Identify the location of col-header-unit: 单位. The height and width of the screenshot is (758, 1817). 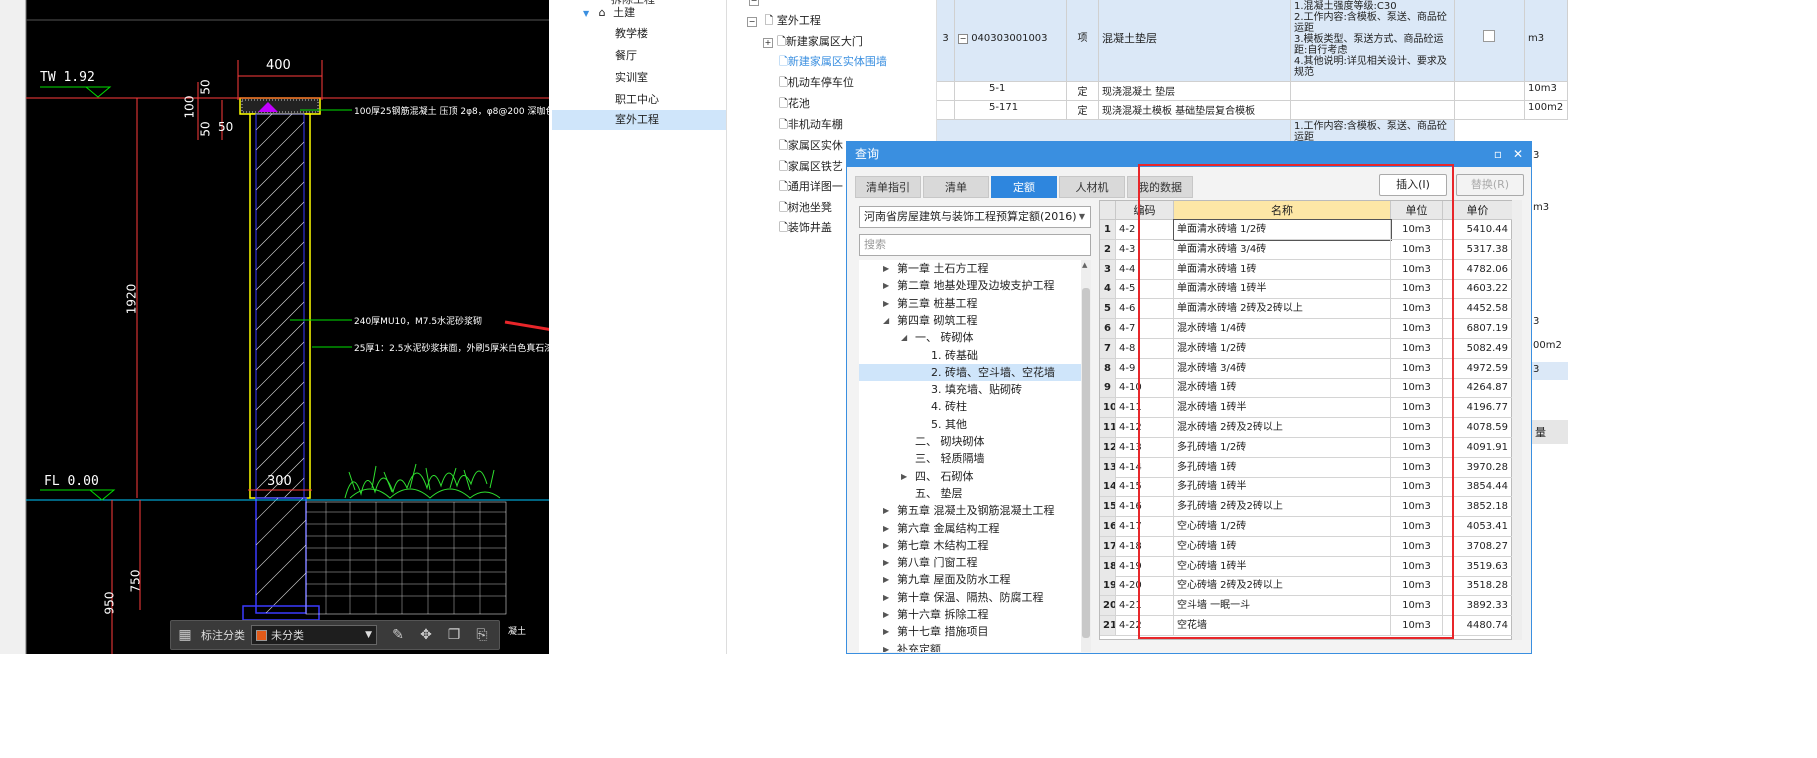
(1417, 210).